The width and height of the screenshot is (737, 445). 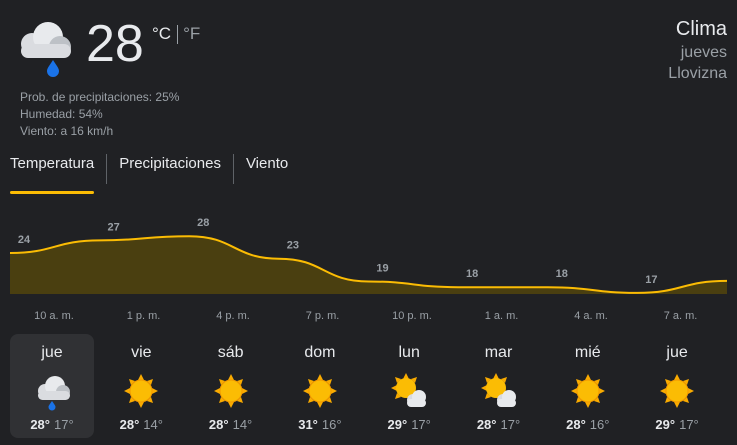 I want to click on chart-x-tick: 10 p. m., so click(x=412, y=316).